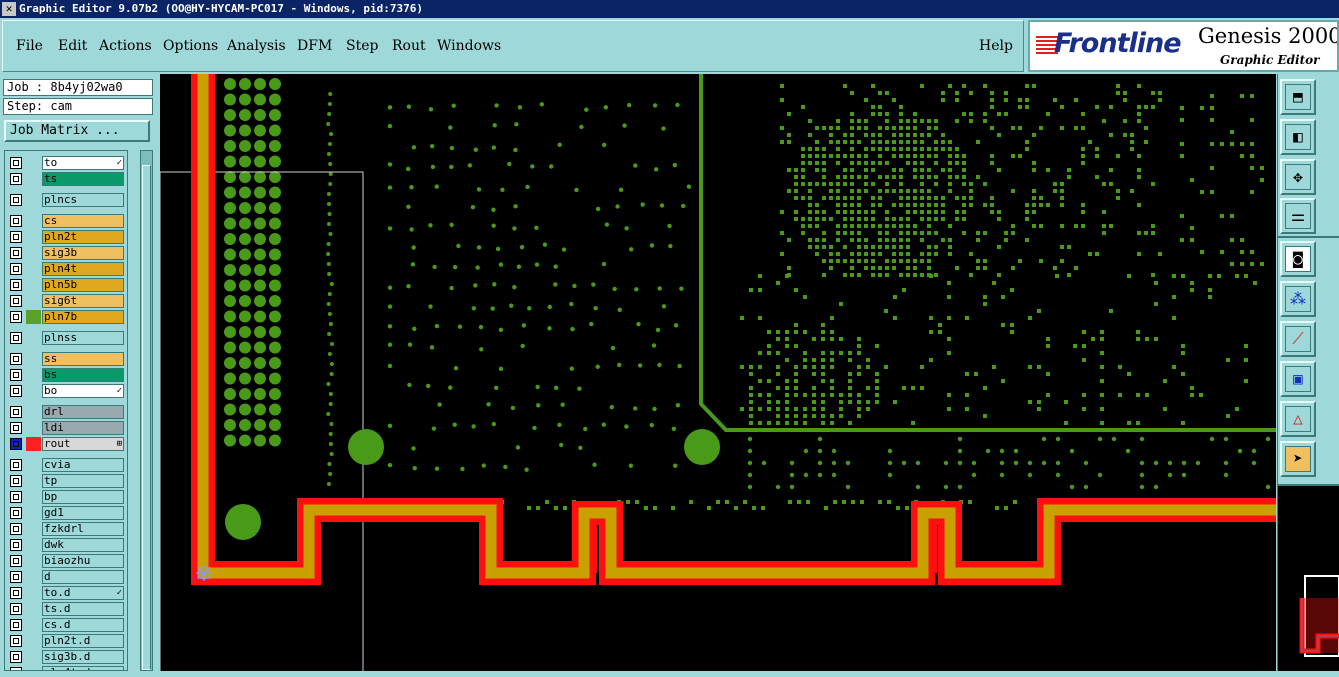  Describe the element at coordinates (83, 625) in the screenshot. I see `layer-name: cs.d` at that location.